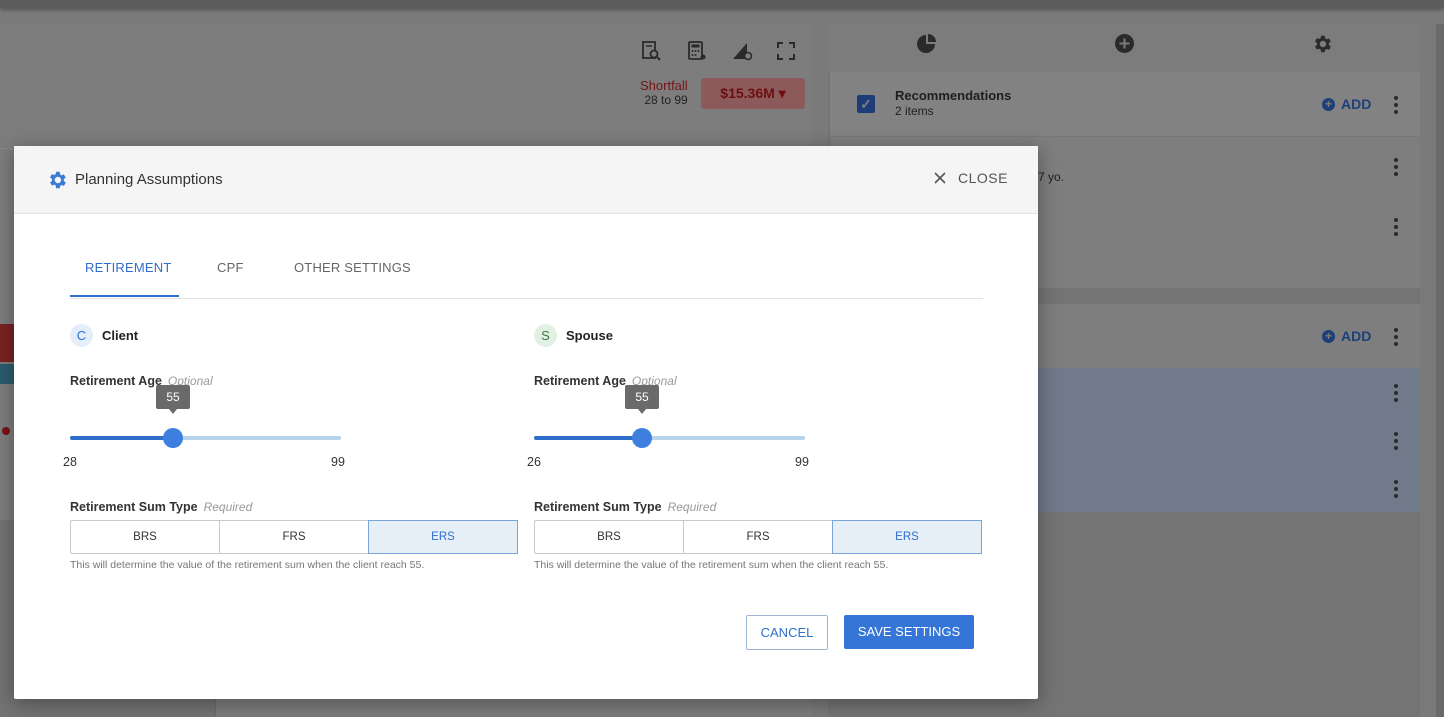 This screenshot has height=717, width=1444. What do you see at coordinates (983, 178) in the screenshot?
I see `close-label: CLOSE` at bounding box center [983, 178].